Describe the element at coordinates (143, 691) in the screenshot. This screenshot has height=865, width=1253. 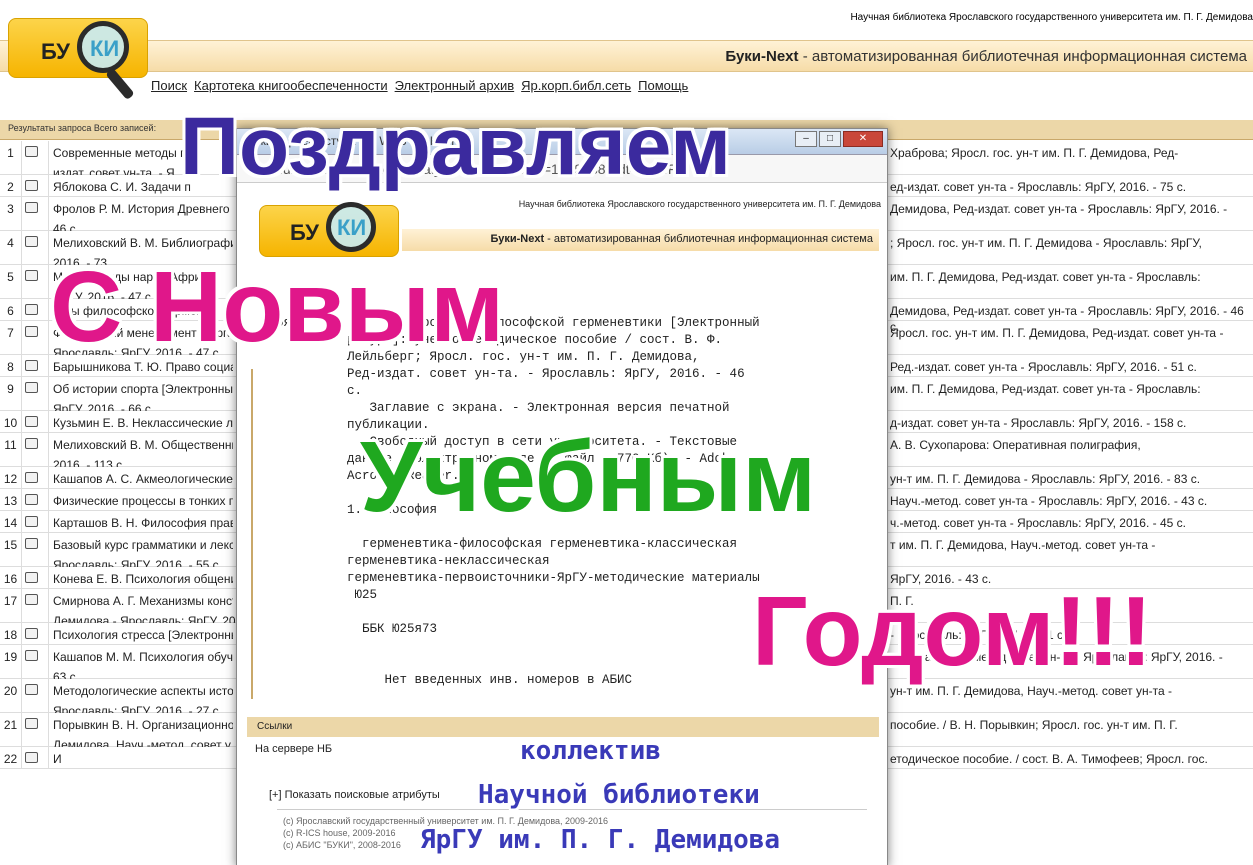
I see `row-title: Методологические аспекты исто` at that location.